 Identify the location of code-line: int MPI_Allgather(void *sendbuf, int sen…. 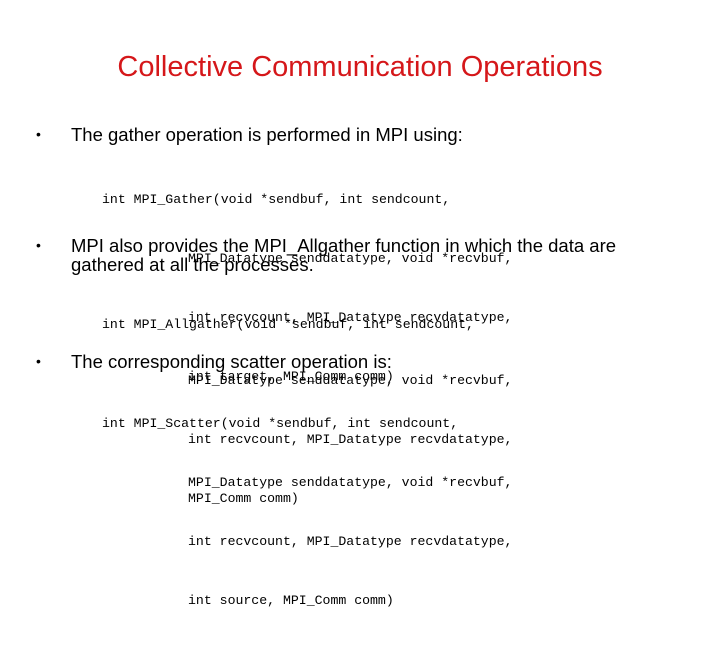
(288, 325).